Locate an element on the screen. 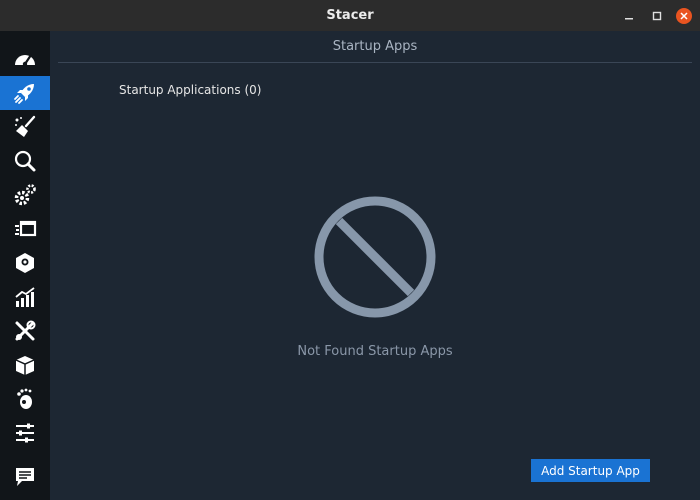 This screenshot has width=700, height=500. maximize-button is located at coordinates (657, 16).